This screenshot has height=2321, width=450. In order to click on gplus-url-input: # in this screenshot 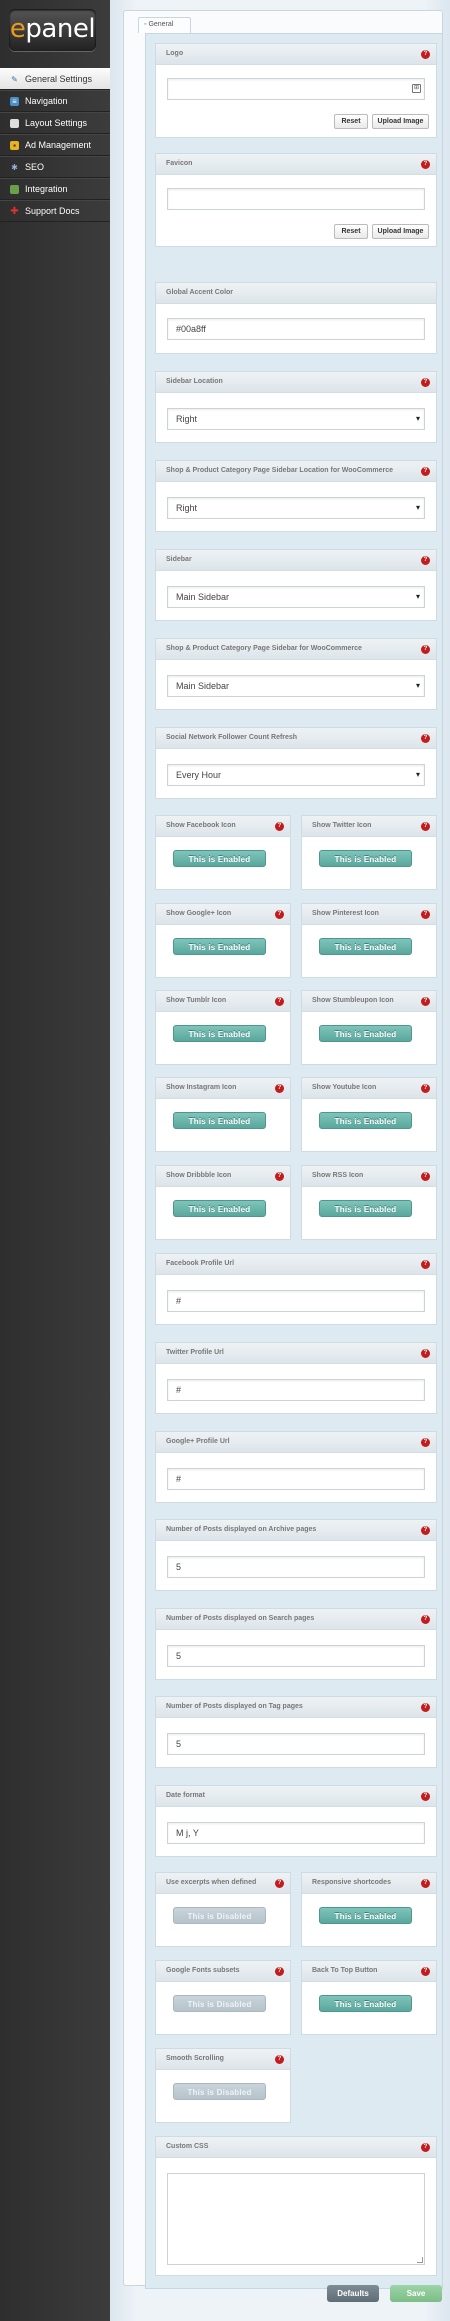, I will do `click(296, 1479)`.